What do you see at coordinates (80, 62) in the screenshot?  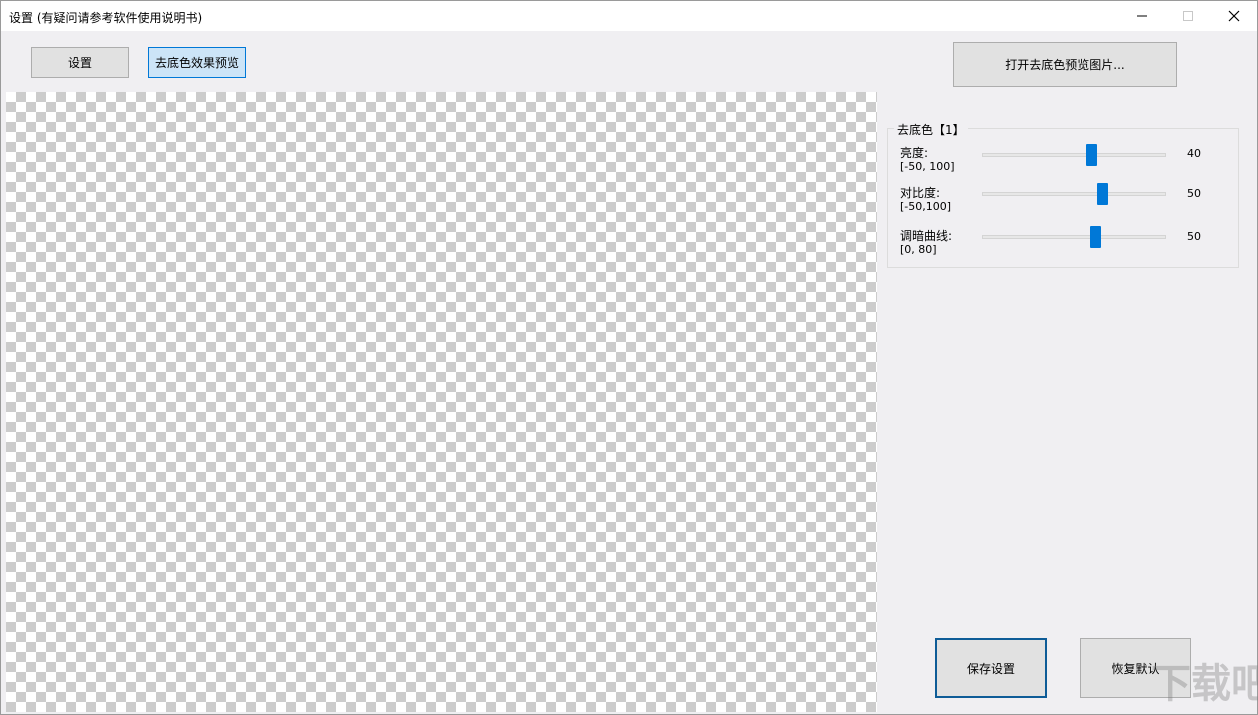 I see `settings-tab-button: 设置` at bounding box center [80, 62].